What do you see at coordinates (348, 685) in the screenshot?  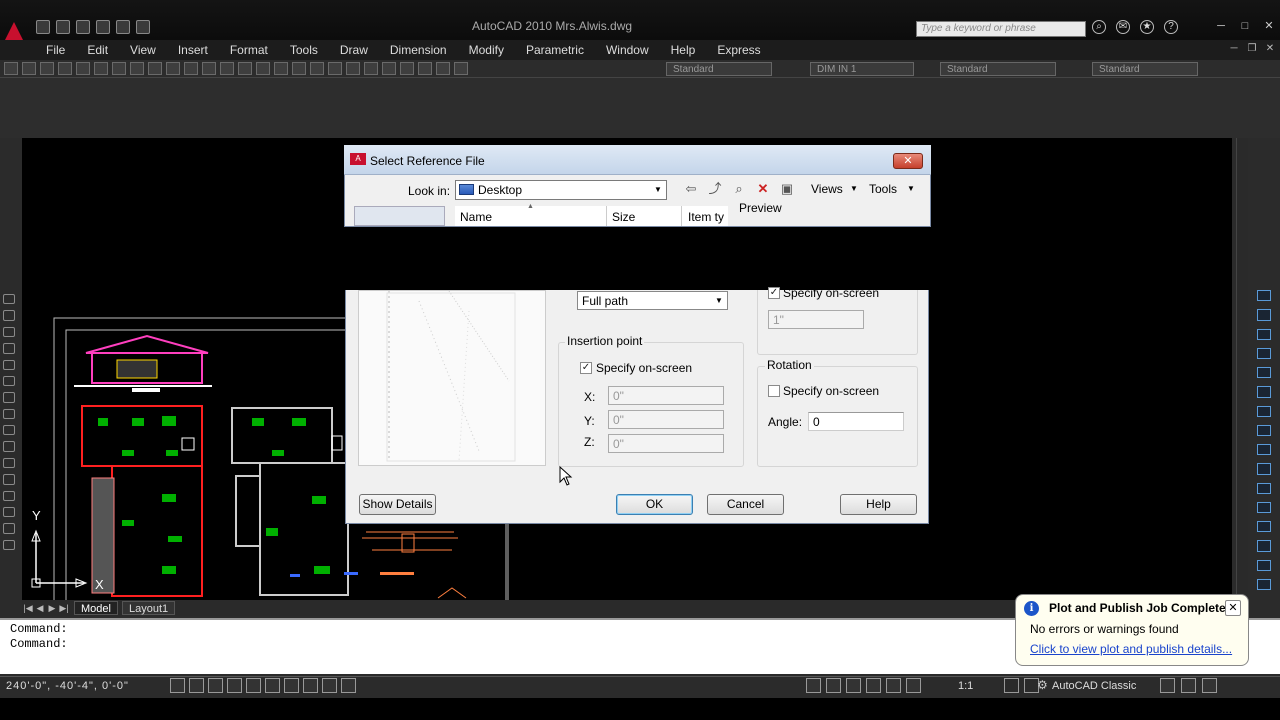 I see `quick-properties-toggle-icon` at bounding box center [348, 685].